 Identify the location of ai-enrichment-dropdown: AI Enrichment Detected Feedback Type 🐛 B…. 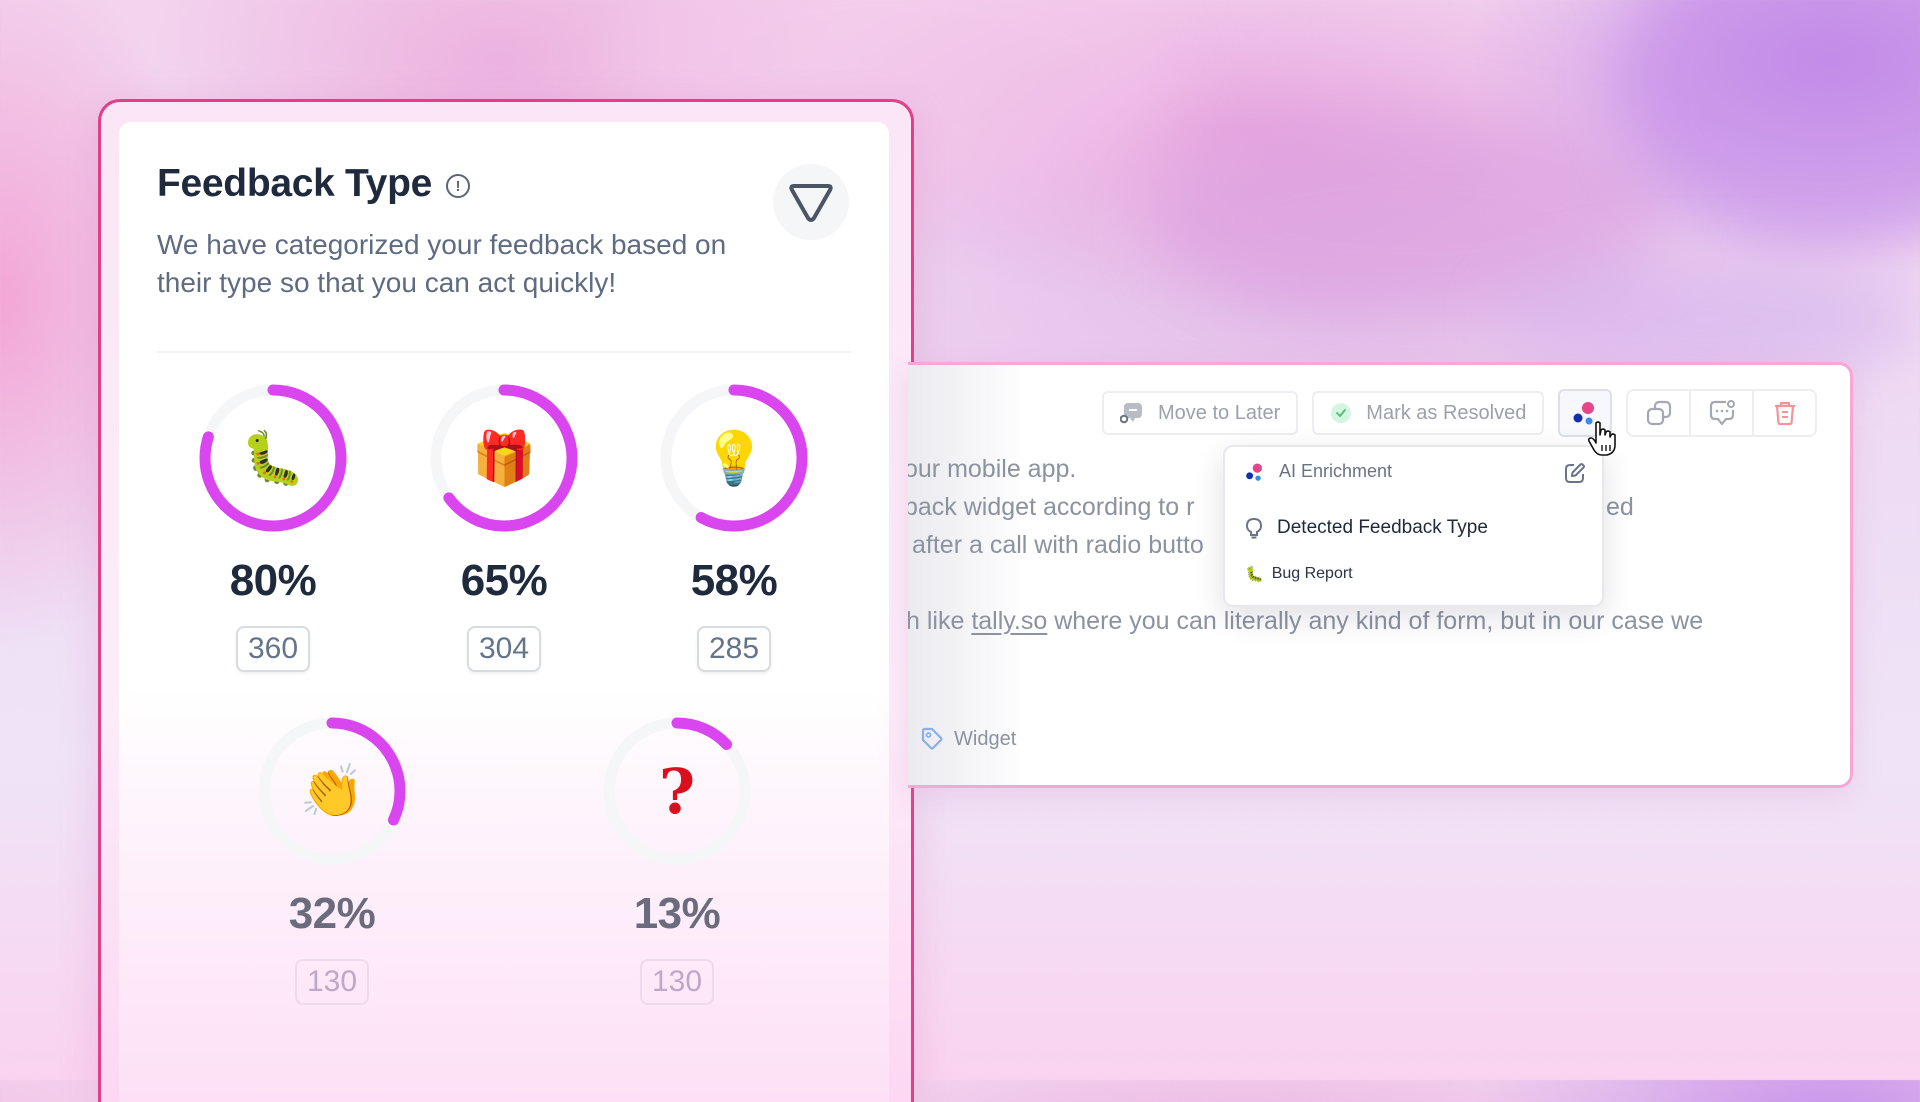
(1413, 526).